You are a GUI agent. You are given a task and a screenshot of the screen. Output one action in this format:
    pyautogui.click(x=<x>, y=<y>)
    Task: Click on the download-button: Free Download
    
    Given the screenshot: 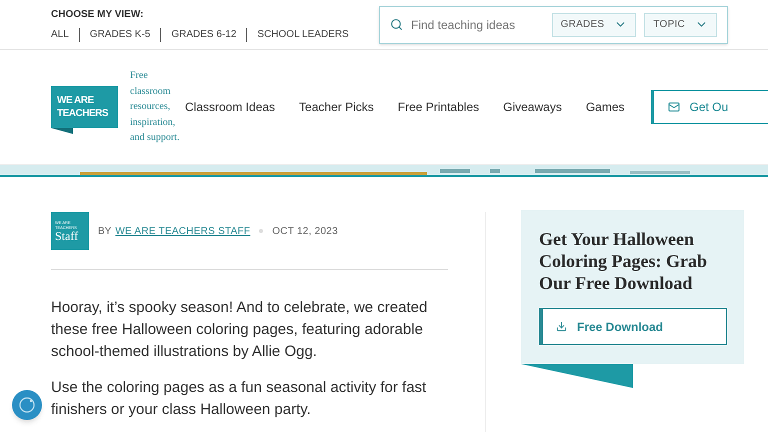 What is the action you would take?
    pyautogui.click(x=633, y=326)
    